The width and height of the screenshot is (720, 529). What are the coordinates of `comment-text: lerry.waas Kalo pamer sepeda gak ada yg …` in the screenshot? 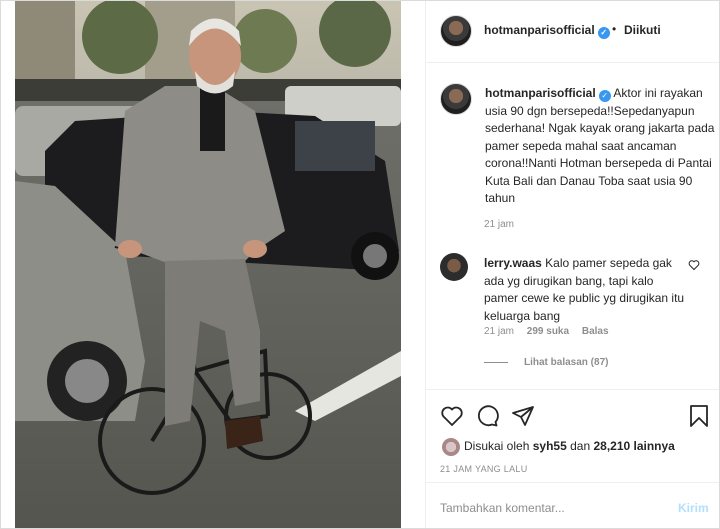 It's located at (587, 290).